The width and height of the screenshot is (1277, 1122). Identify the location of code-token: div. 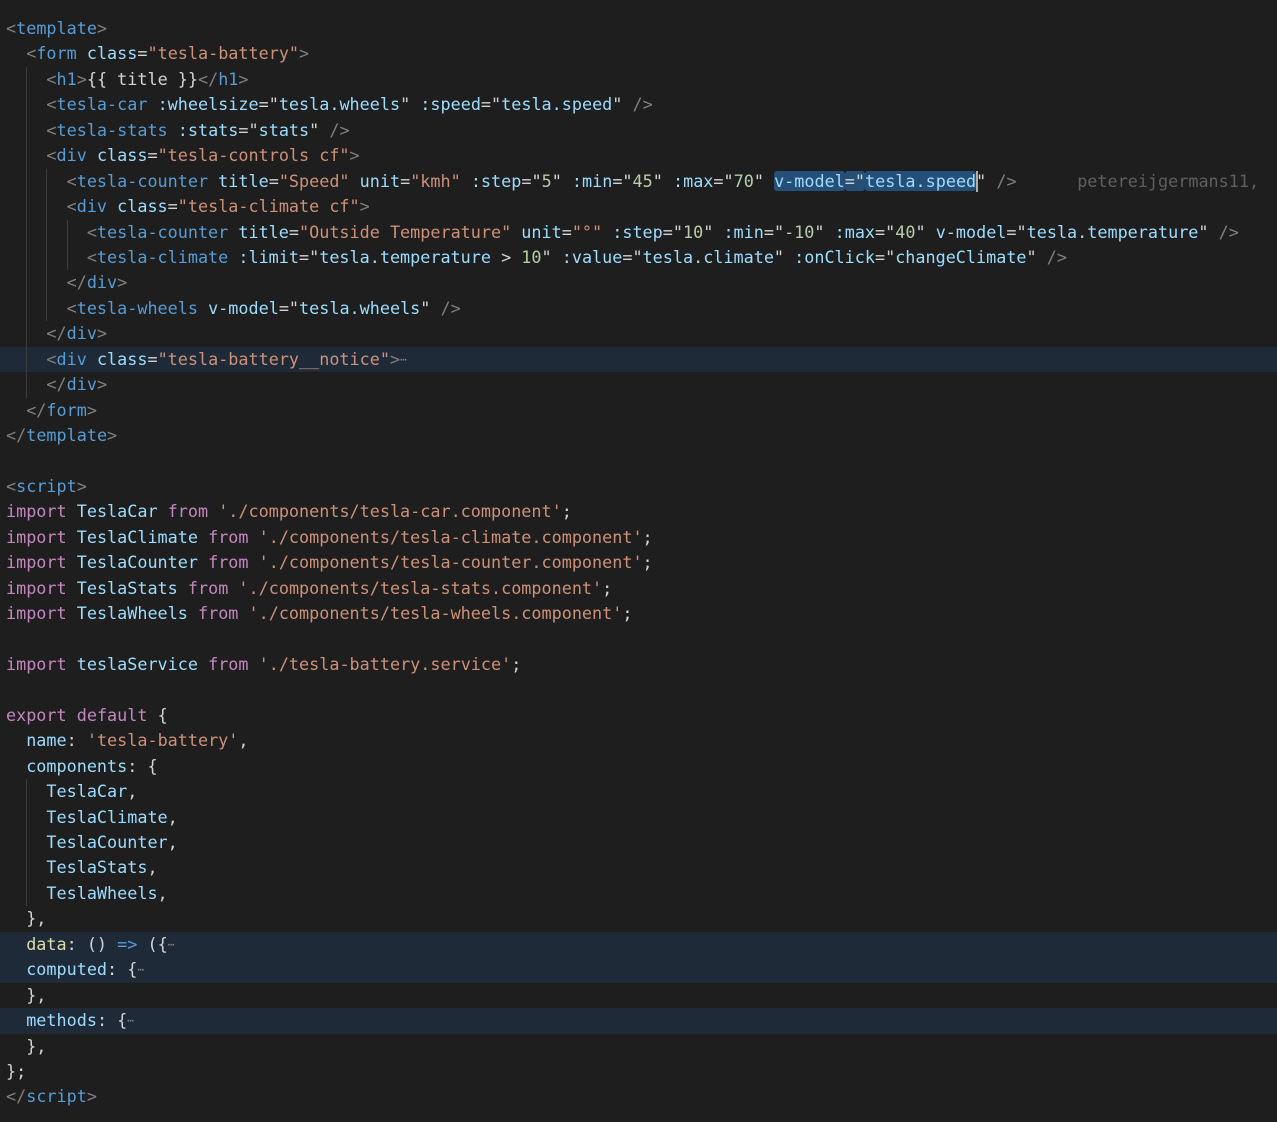
(71, 358).